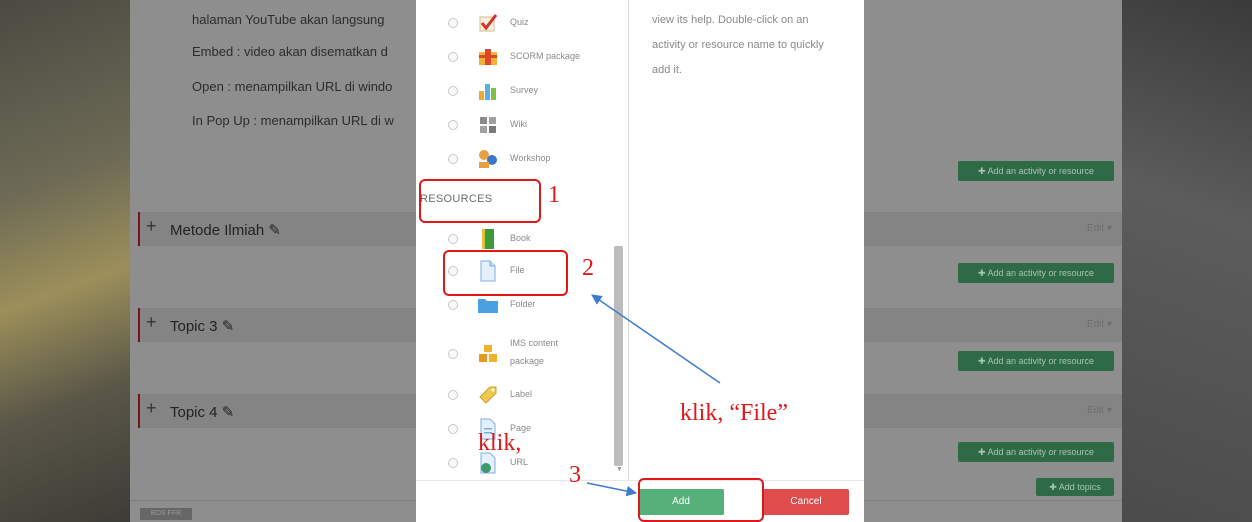  I want to click on intro-line: Open : menampilkan URL di windo, so click(292, 86).